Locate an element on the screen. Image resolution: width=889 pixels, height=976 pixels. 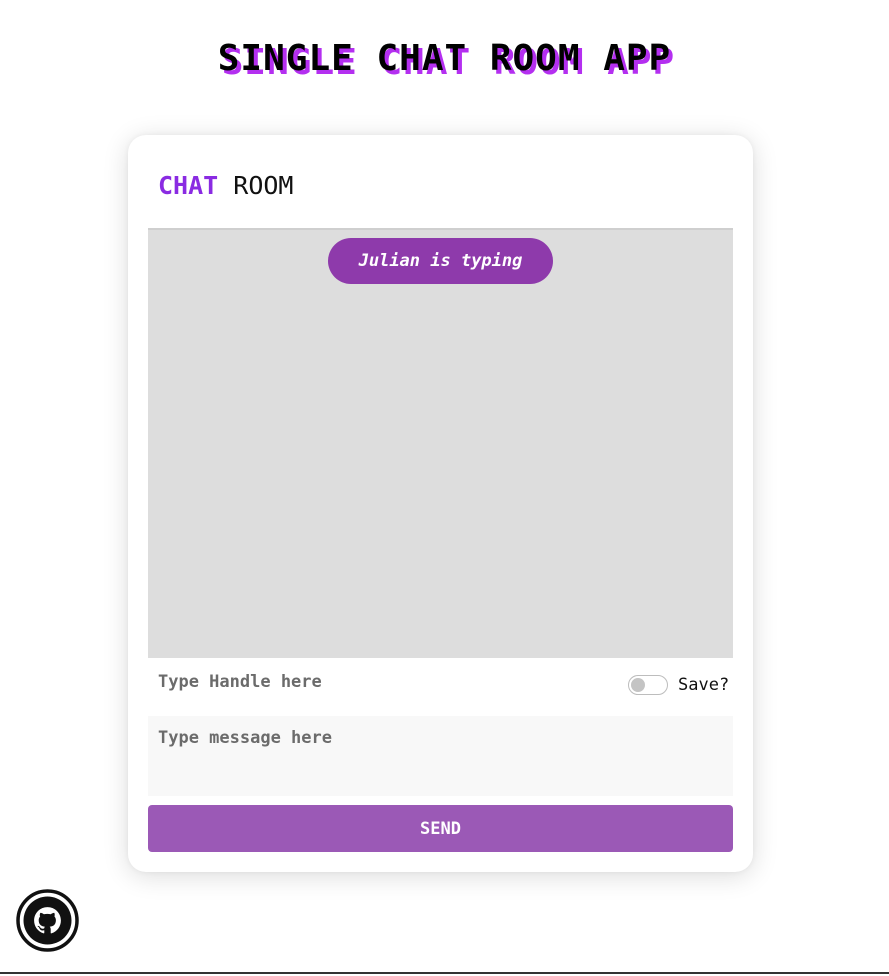
save-toggle-group: Save? is located at coordinates (678, 685).